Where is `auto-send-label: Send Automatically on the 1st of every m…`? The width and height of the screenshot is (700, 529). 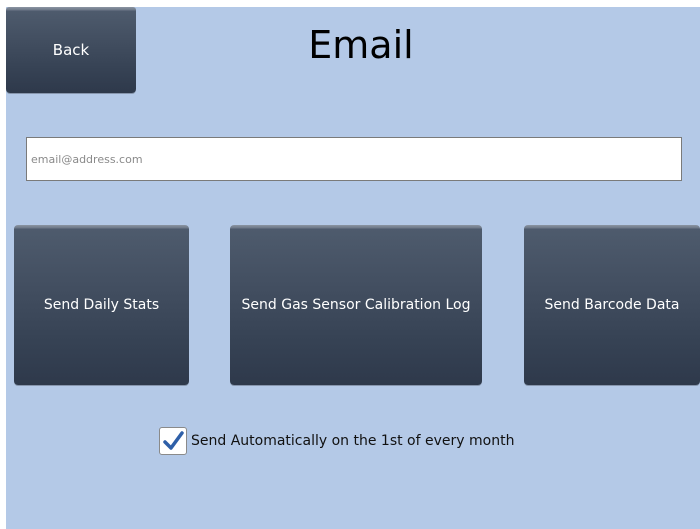 auto-send-label: Send Automatically on the 1st of every m… is located at coordinates (353, 441).